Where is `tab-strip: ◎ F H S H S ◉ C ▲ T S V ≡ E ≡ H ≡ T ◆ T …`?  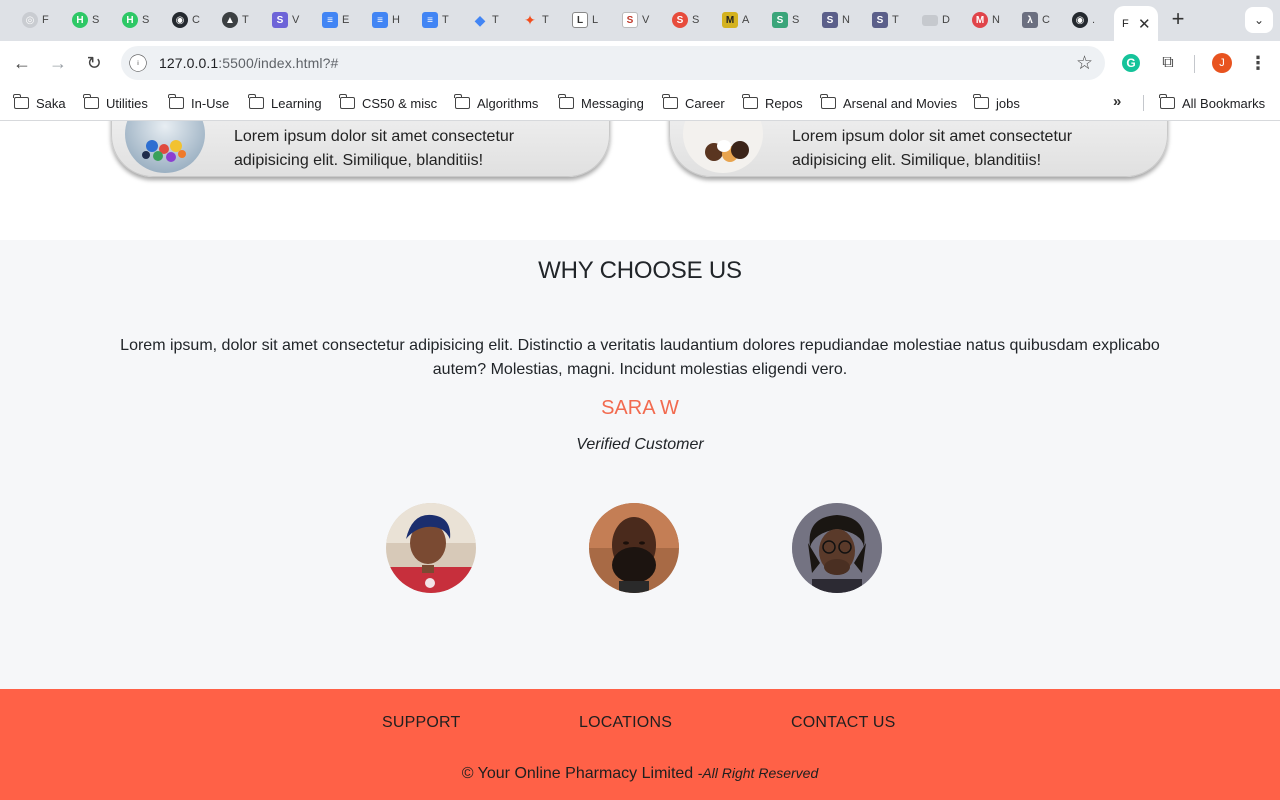
tab-strip: ◎ F H S H S ◉ C ▲ T S V ≡ E ≡ H ≡ T ◆ T … is located at coordinates (640, 20).